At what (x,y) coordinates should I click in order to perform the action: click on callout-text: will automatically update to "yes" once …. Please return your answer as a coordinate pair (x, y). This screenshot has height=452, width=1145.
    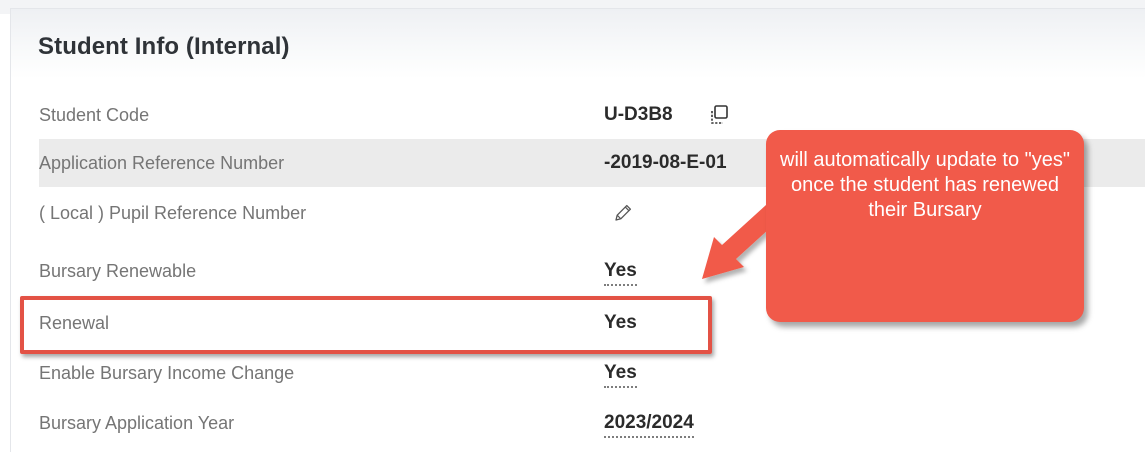
    Looking at the image, I should click on (925, 185).